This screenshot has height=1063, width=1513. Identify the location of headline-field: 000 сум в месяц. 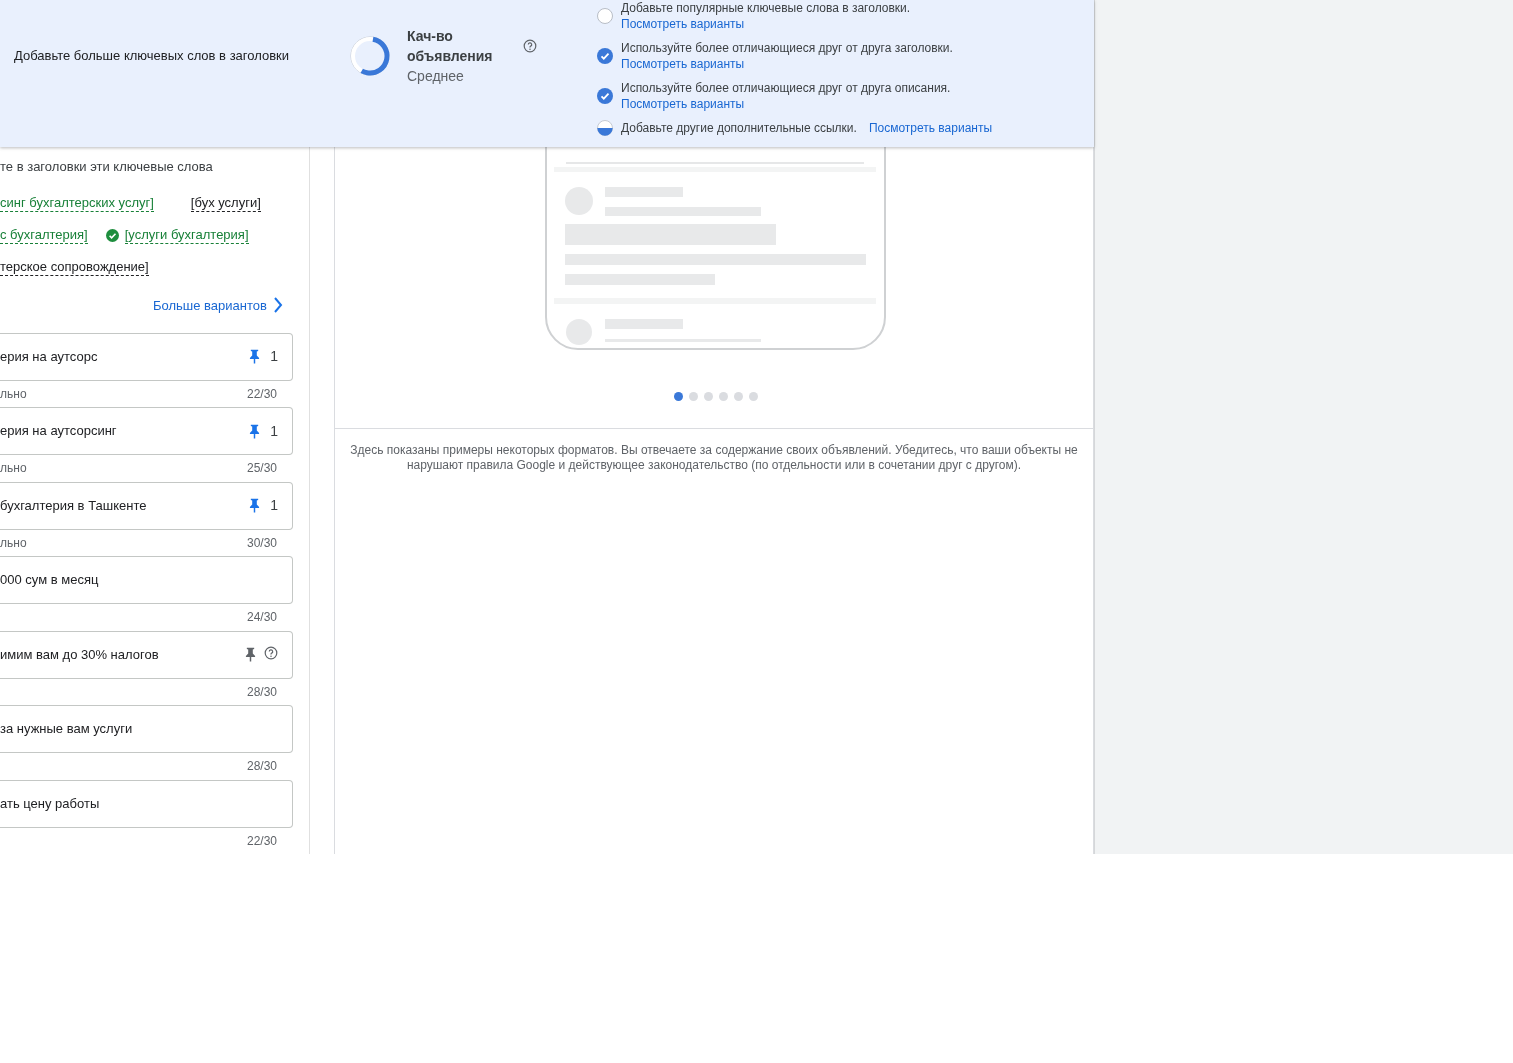
(146, 580).